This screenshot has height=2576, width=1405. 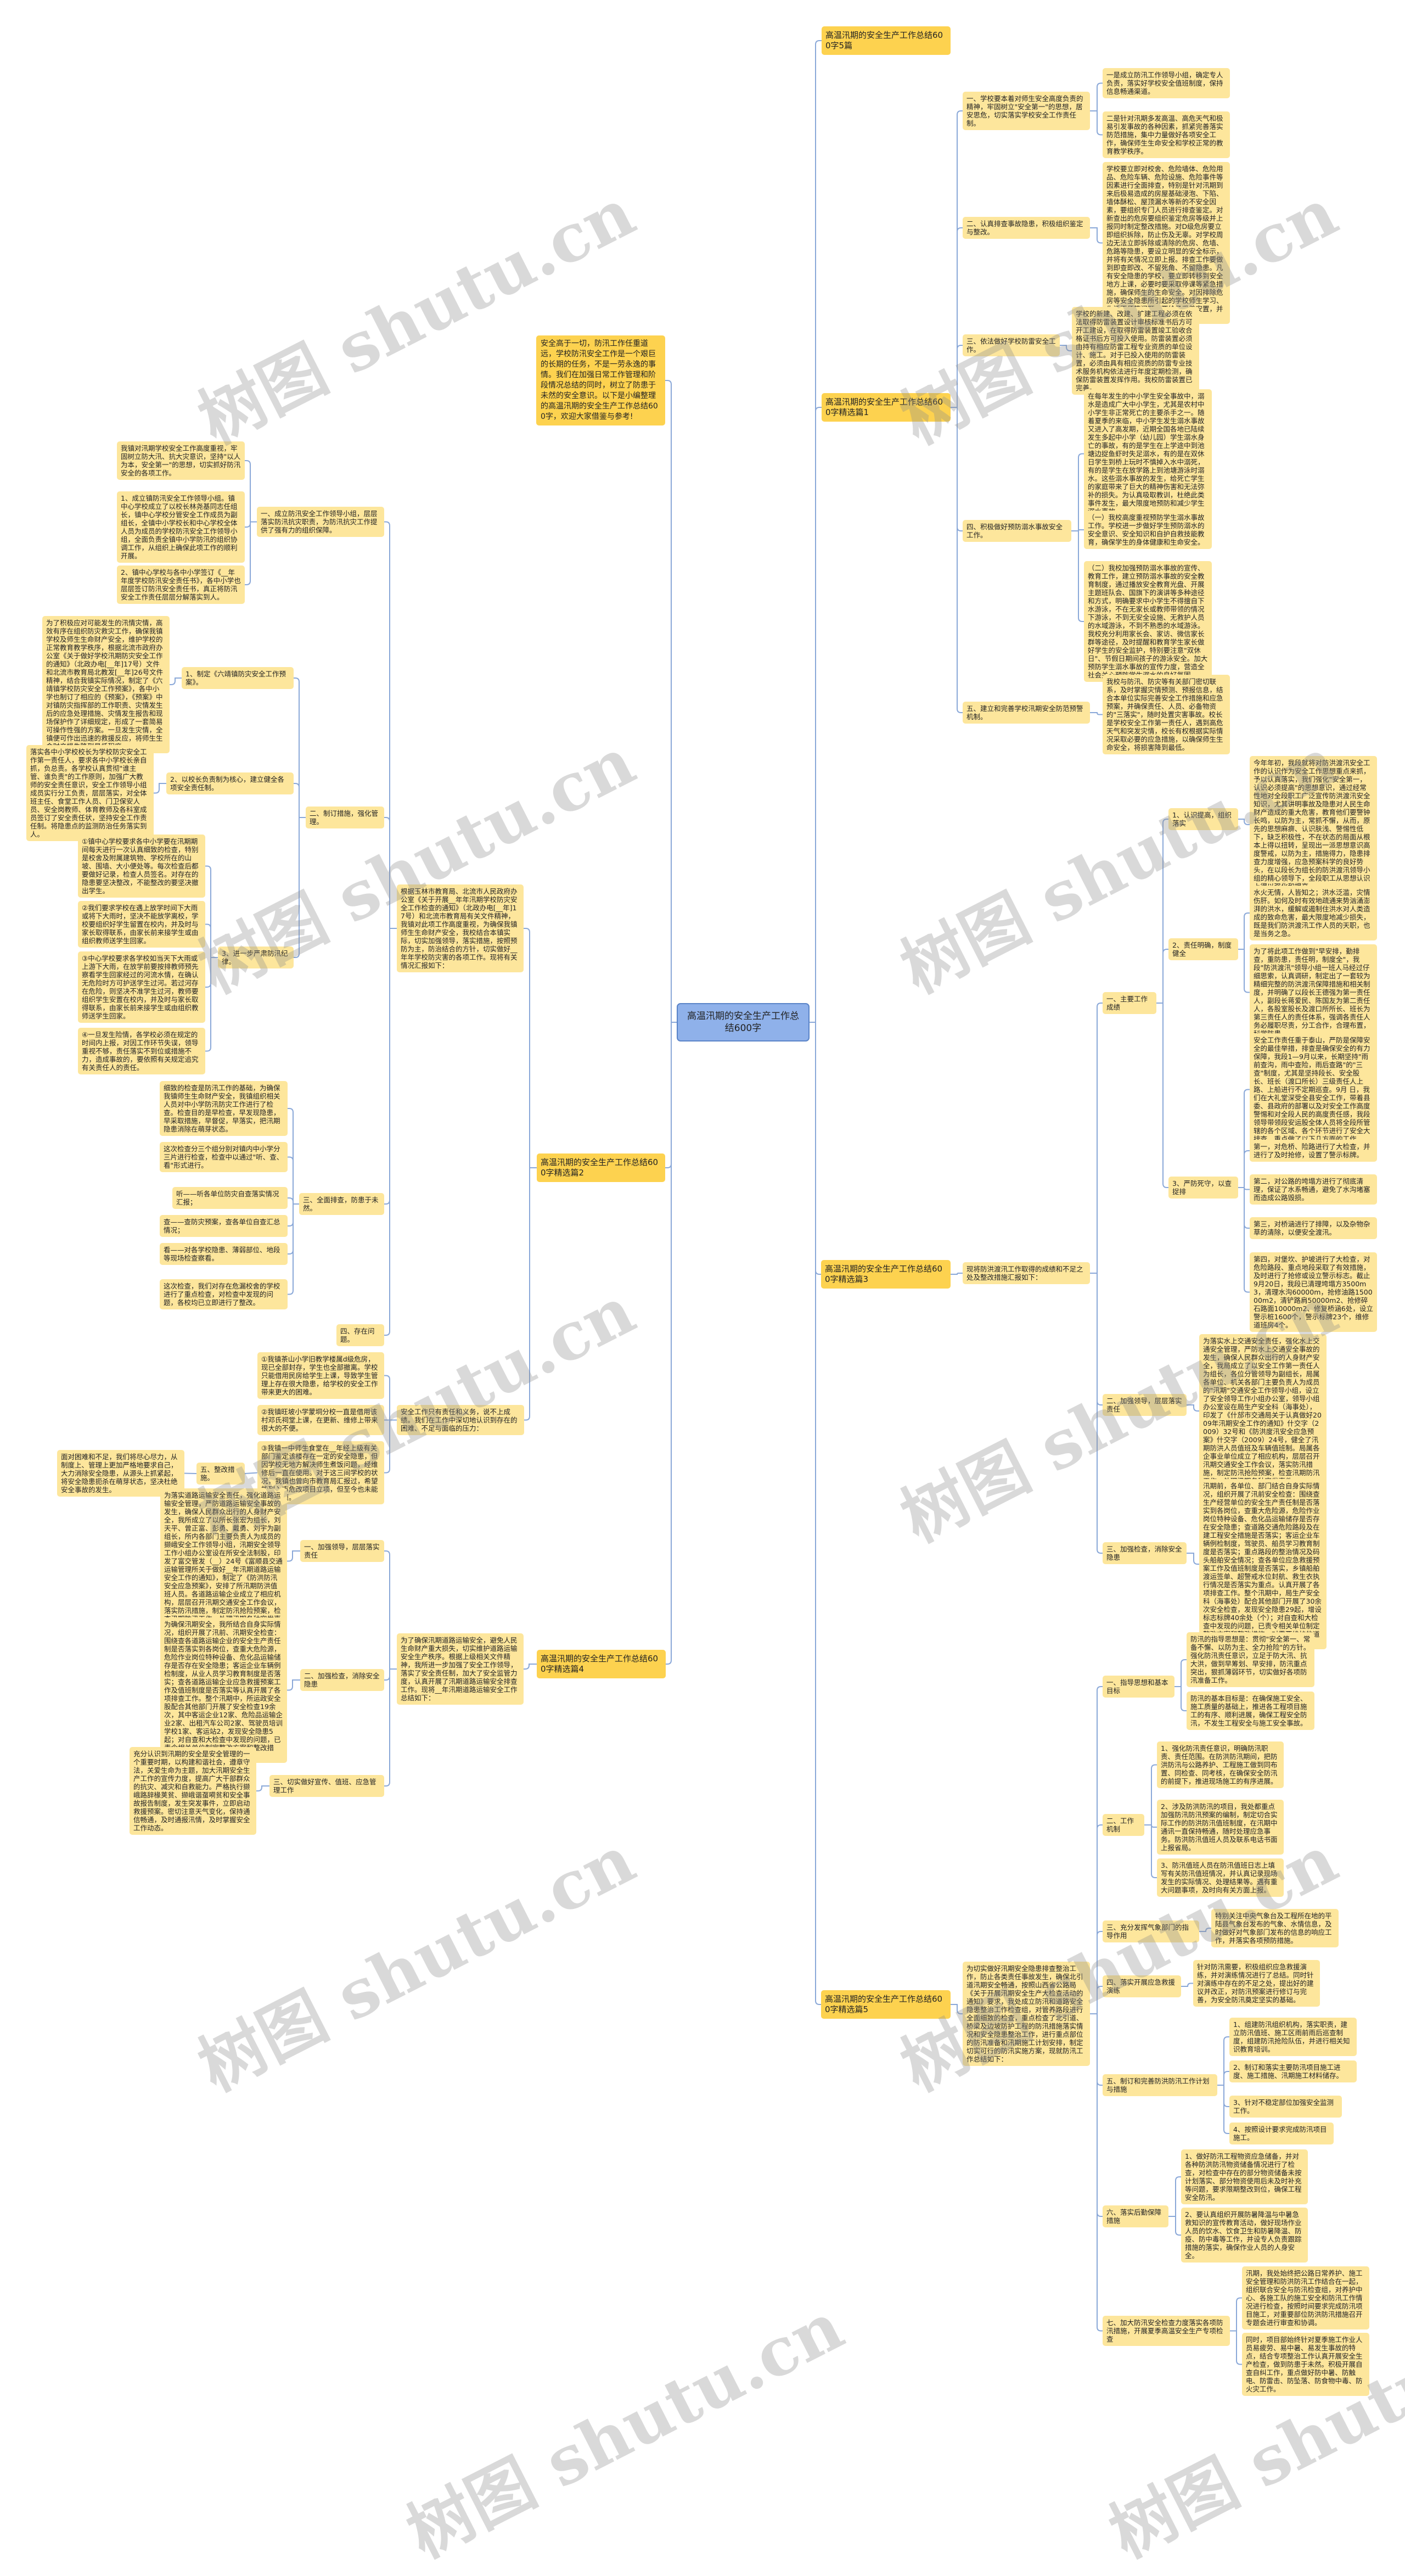 I want to click on topic-item: 二、工作机制, so click(x=1123, y=1825).